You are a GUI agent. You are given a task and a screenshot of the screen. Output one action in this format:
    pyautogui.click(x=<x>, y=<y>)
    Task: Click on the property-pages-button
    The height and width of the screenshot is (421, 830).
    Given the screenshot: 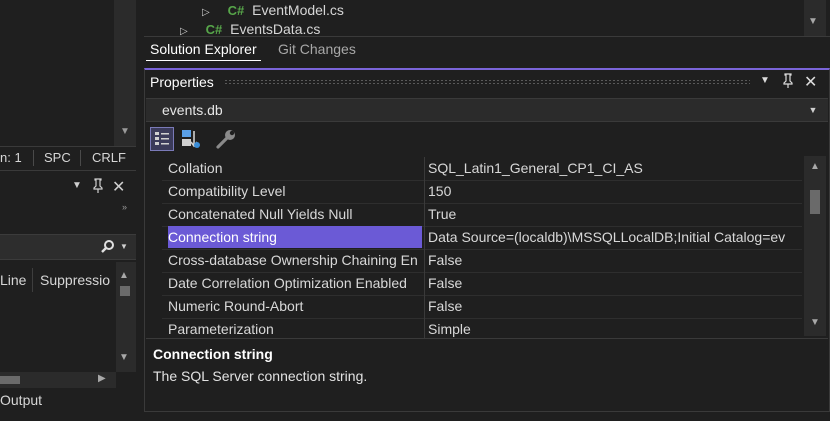 What is the action you would take?
    pyautogui.click(x=226, y=139)
    